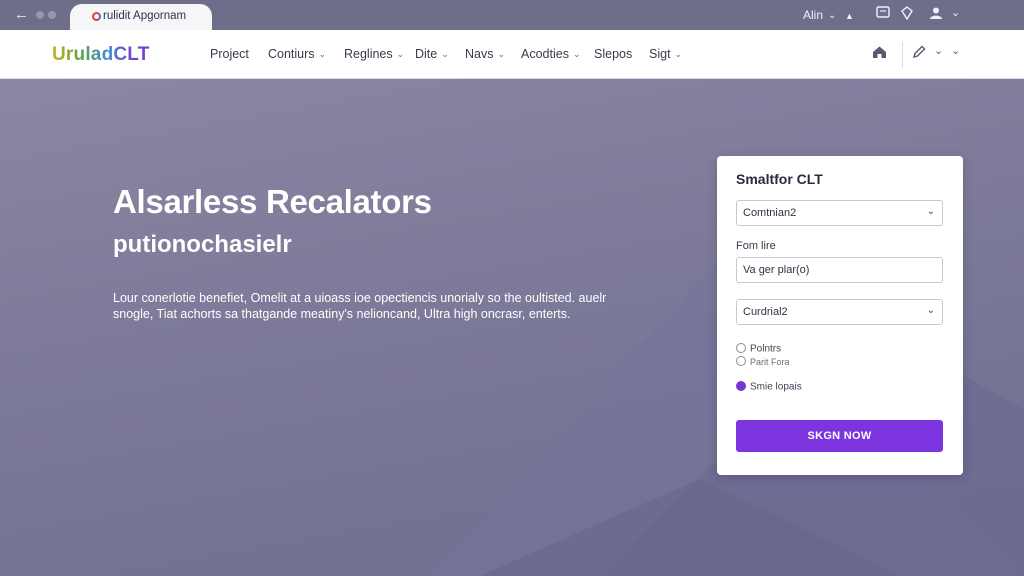 This screenshot has height=576, width=1024. I want to click on hero-subtitle: putionochasielr, so click(202, 244).